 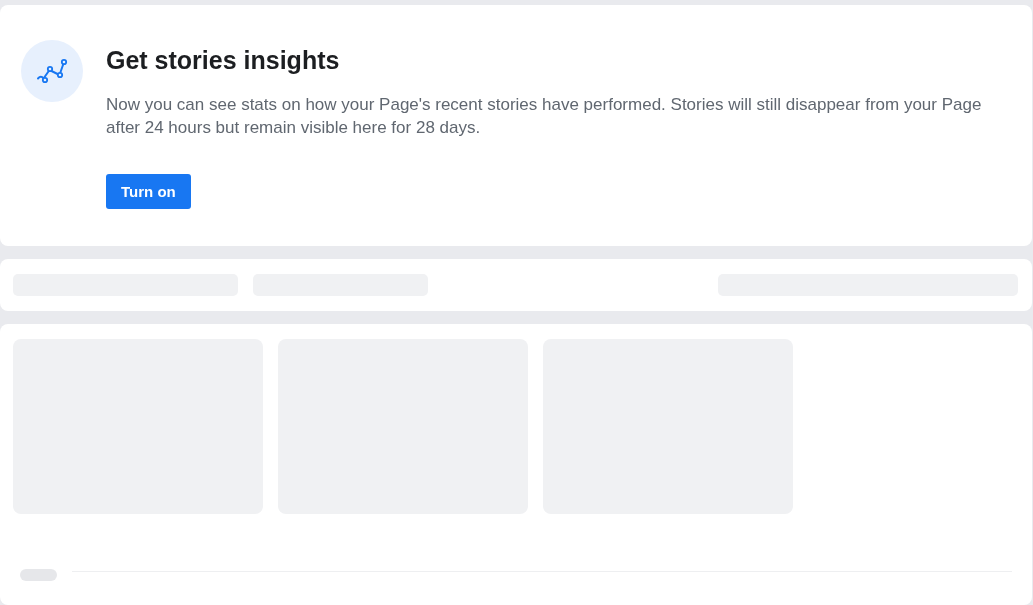 What do you see at coordinates (148, 191) in the screenshot?
I see `turn-on-button: Turn on` at bounding box center [148, 191].